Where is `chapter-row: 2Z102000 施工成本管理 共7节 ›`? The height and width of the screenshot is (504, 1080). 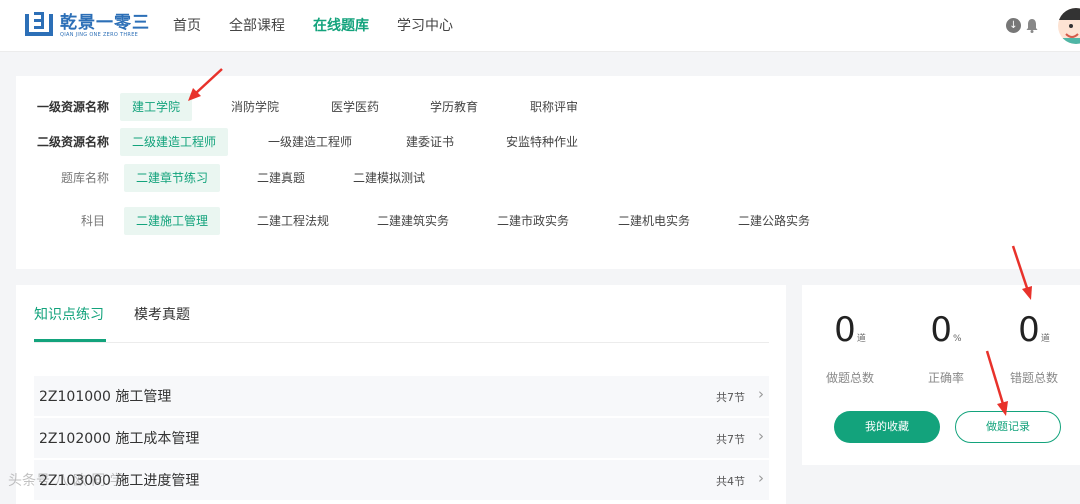 chapter-row: 2Z102000 施工成本管理 共7节 › is located at coordinates (401, 438).